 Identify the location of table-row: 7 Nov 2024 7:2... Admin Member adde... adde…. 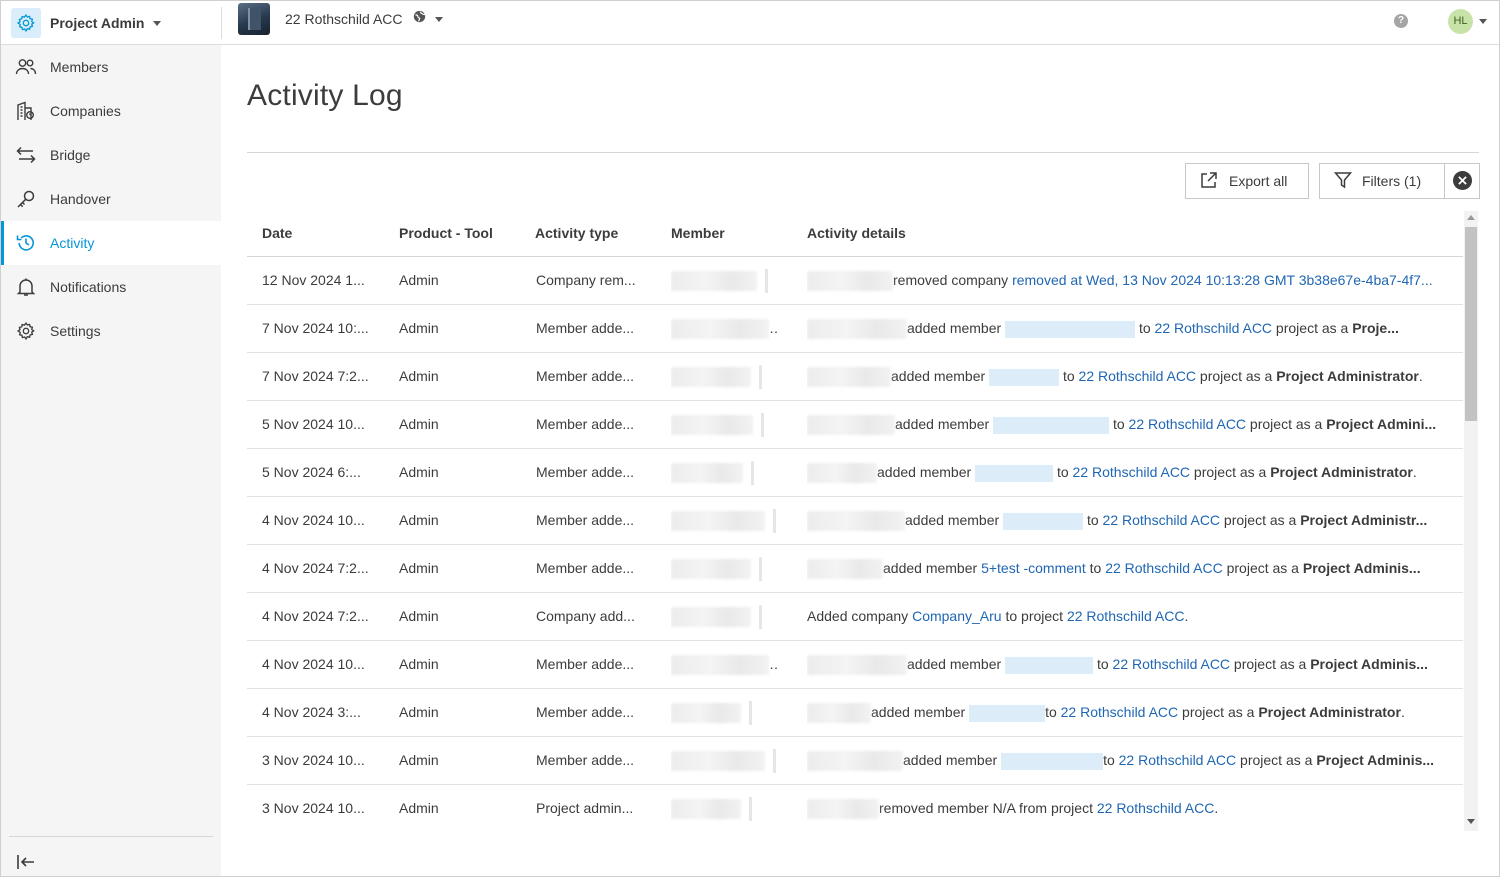
(855, 377).